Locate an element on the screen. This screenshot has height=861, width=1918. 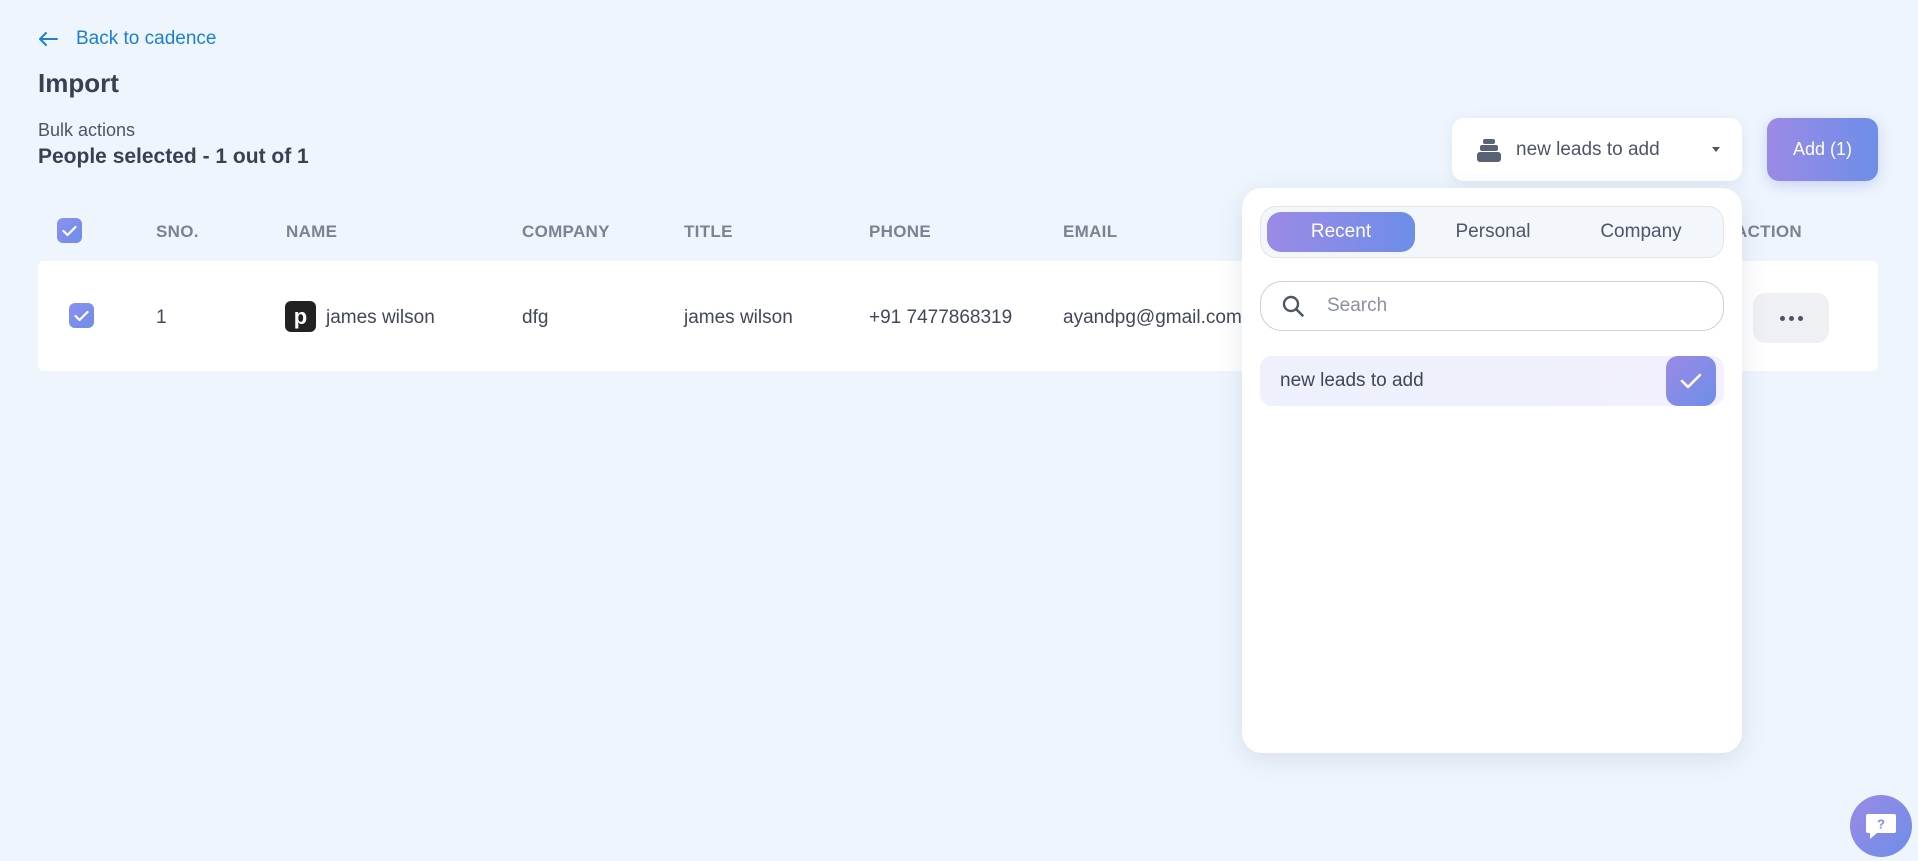
chat-question-icon: ? is located at coordinates (1881, 826).